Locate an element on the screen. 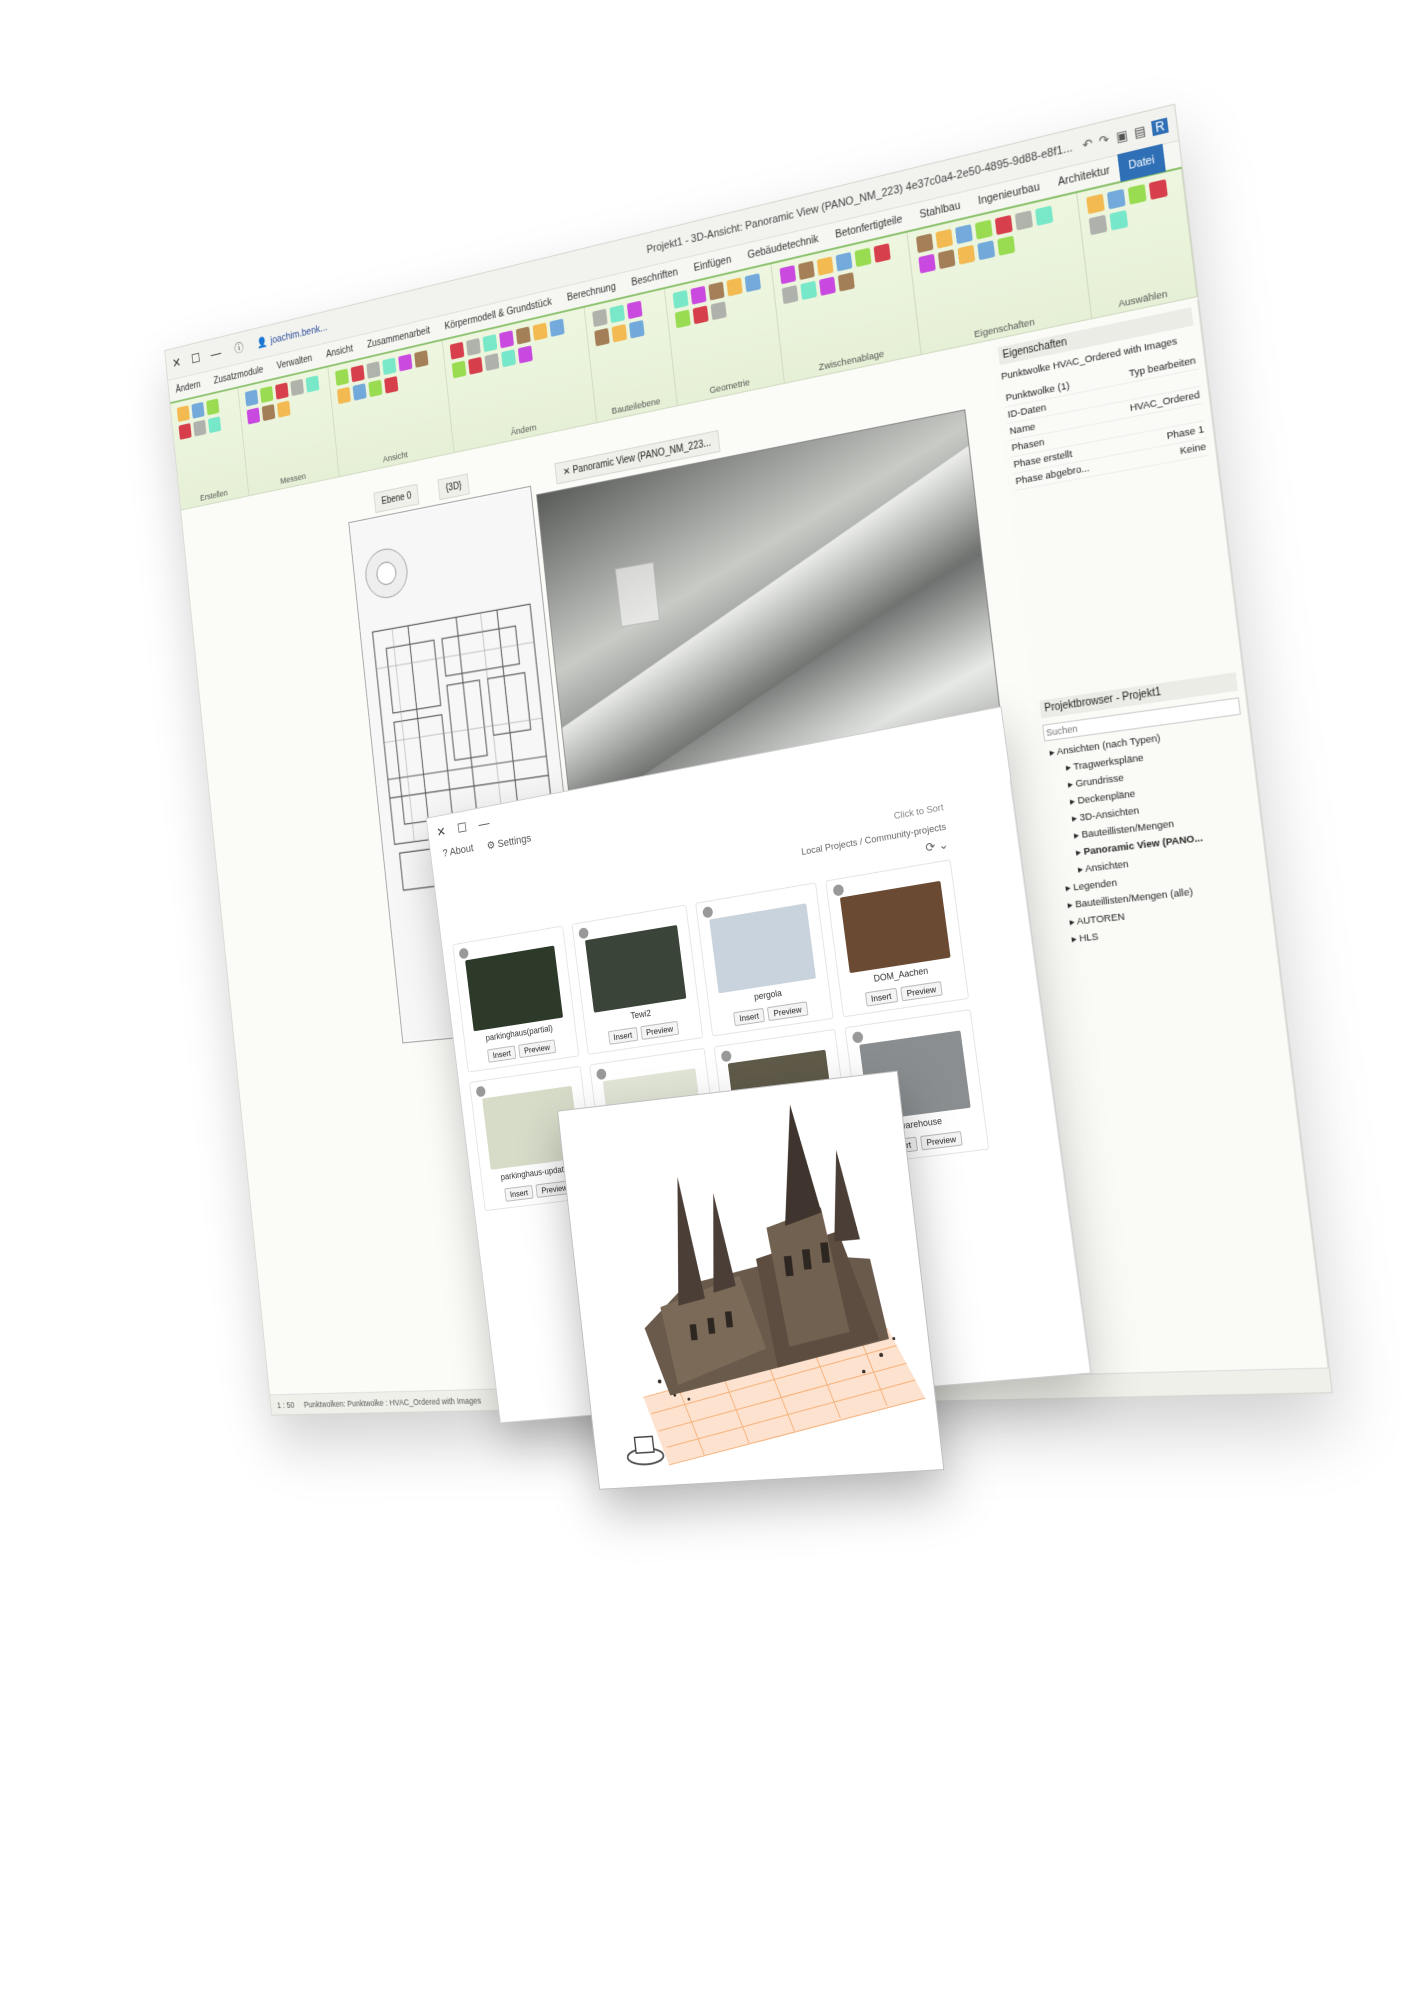  project-card: Tewi2 Insert Preview is located at coordinates (637, 980).